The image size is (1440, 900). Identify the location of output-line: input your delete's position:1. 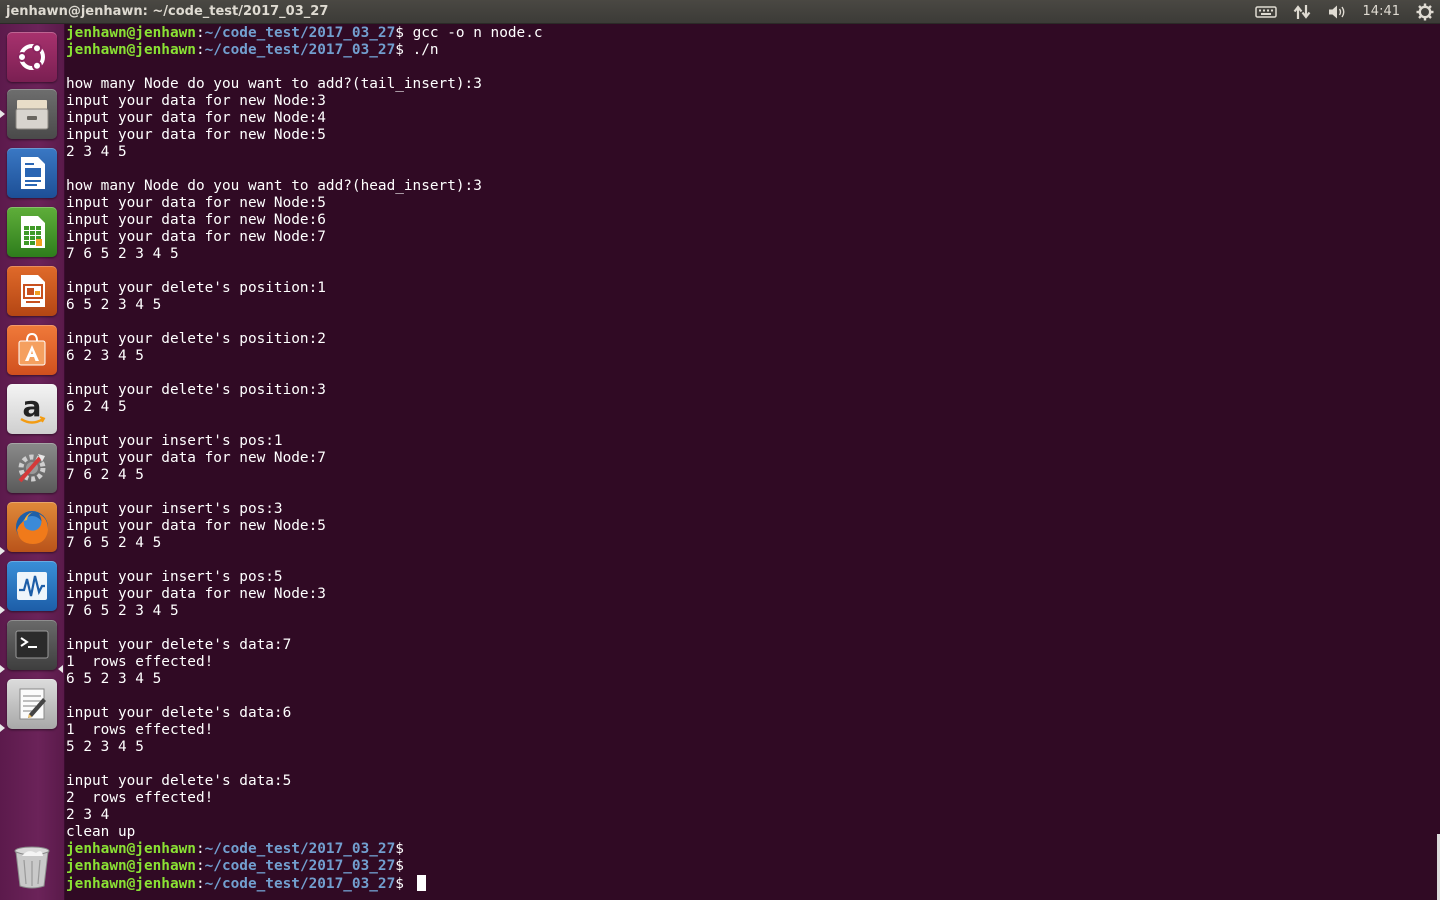
(196, 288).